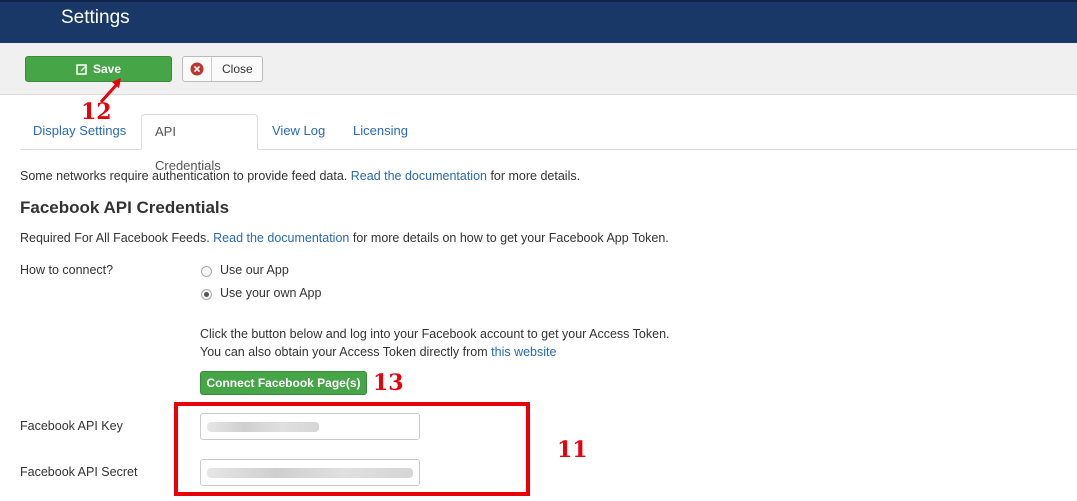 This screenshot has height=501, width=1077. I want to click on connect-method-label: How to connect?, so click(67, 270).